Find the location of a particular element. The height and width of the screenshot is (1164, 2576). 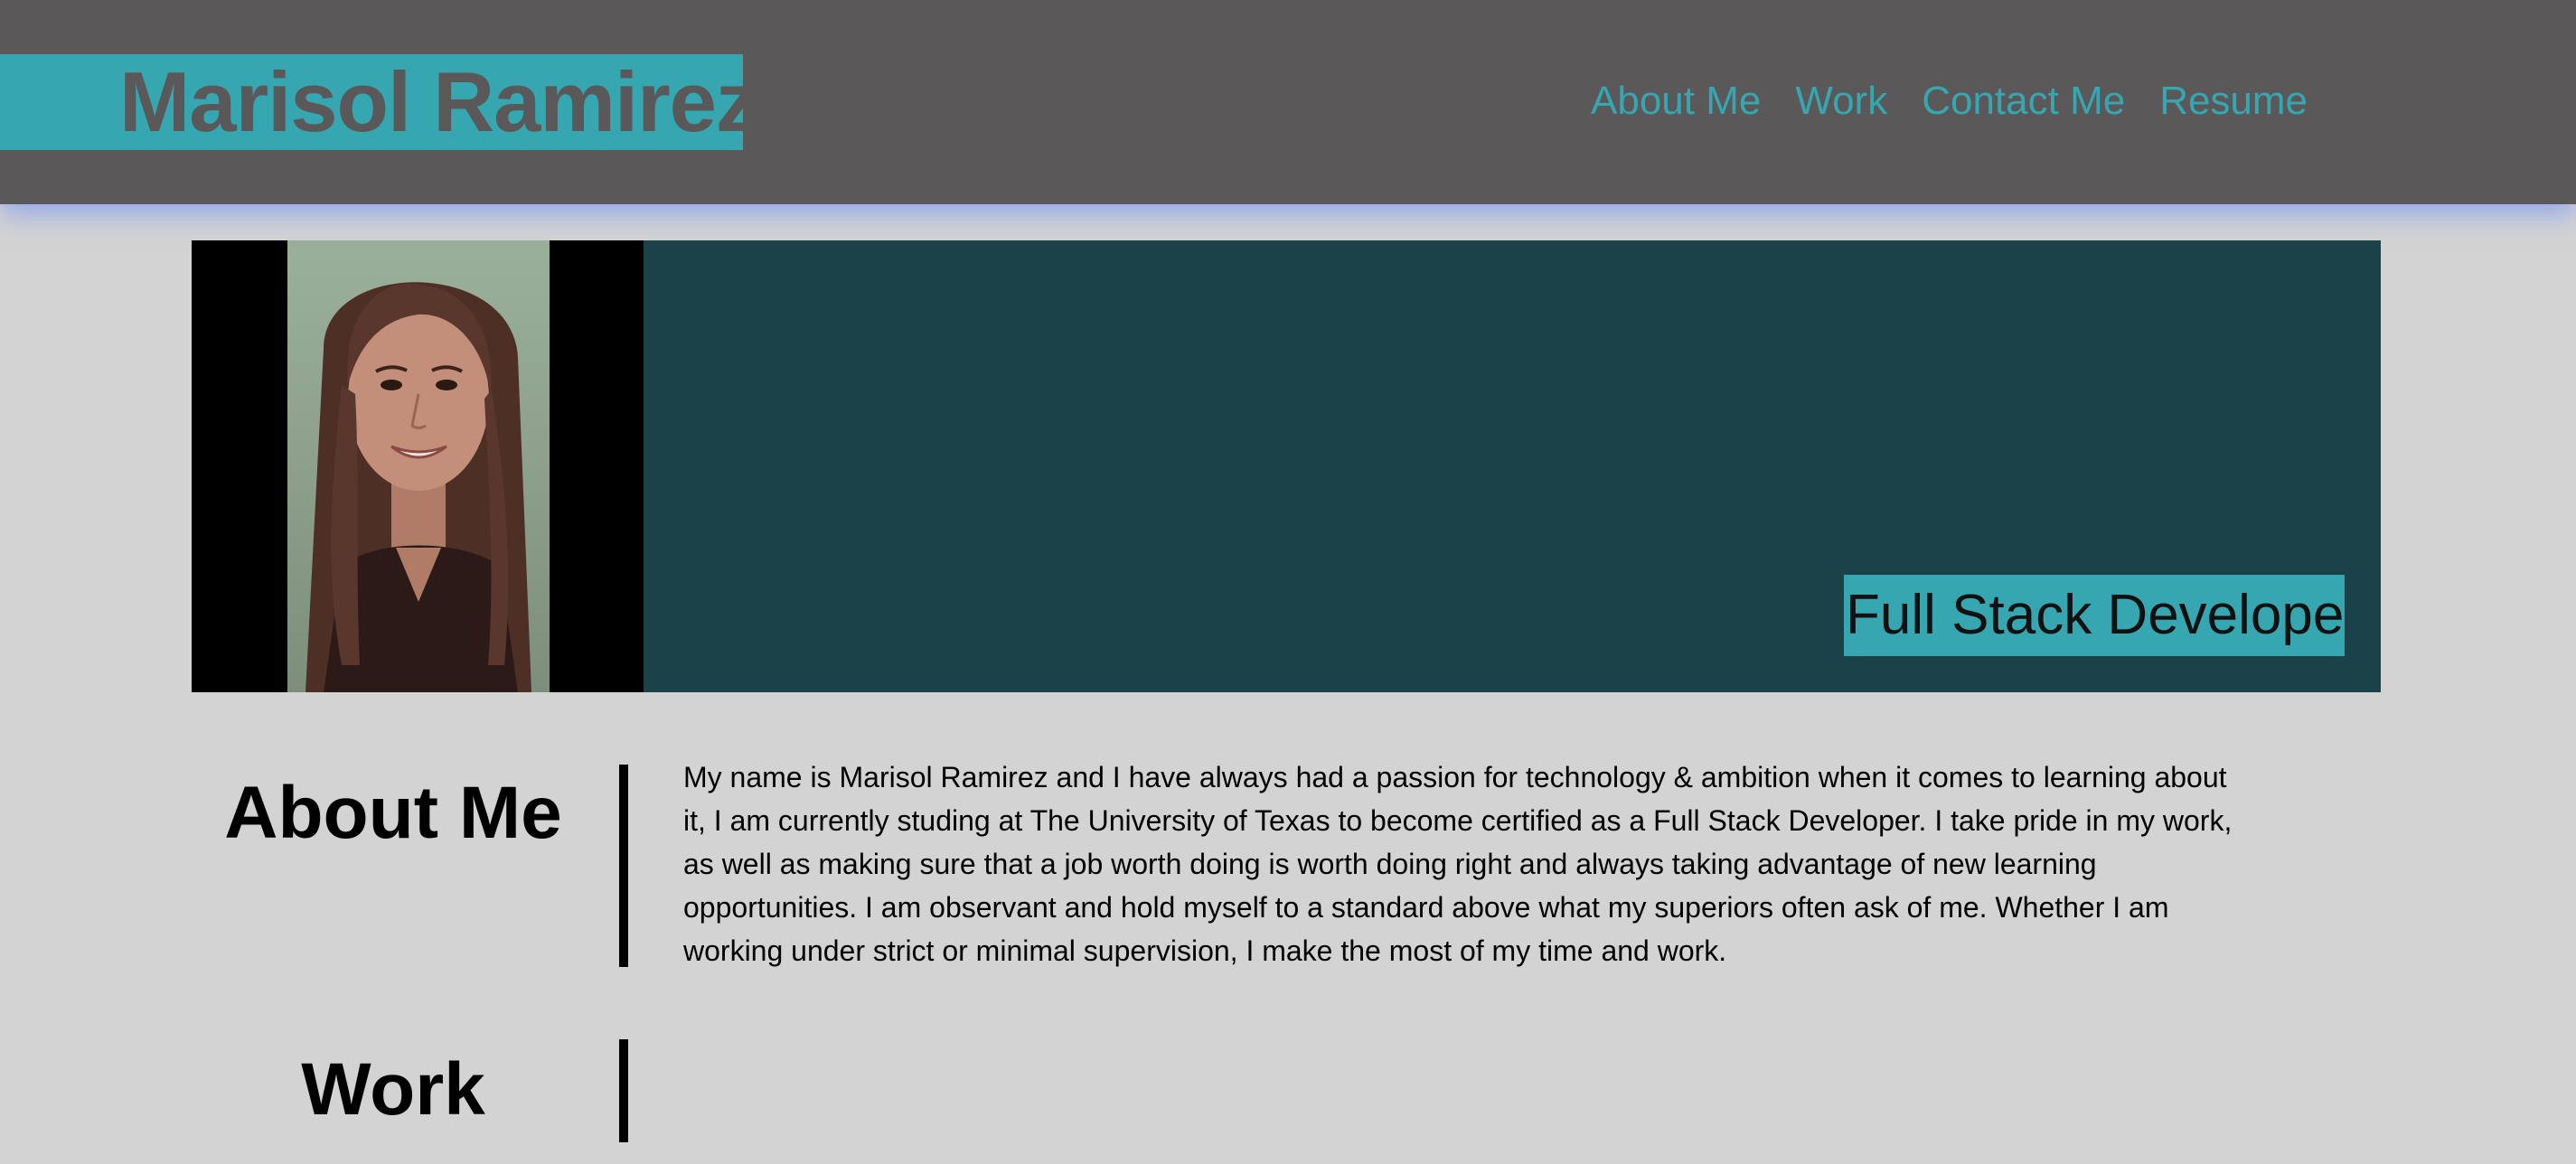

section-title-work: Work is located at coordinates (393, 1089).